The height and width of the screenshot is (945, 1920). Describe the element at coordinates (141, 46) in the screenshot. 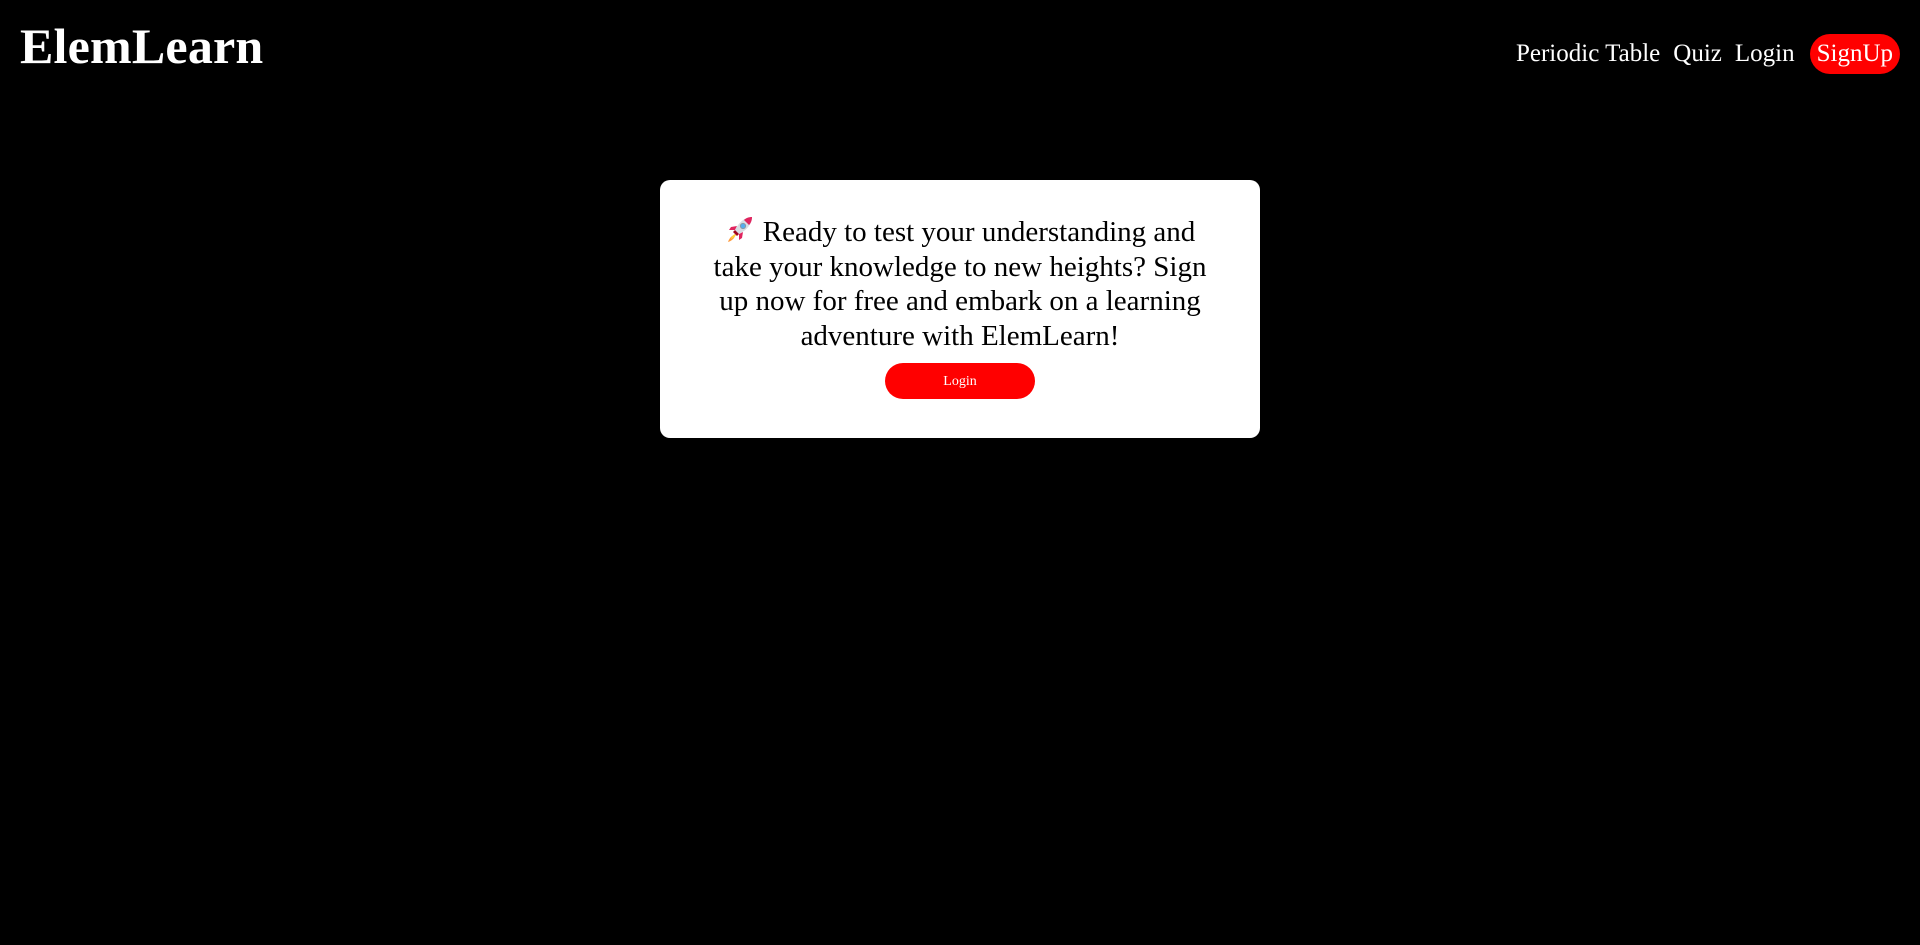

I see `brand-logo: ElemLearn` at that location.